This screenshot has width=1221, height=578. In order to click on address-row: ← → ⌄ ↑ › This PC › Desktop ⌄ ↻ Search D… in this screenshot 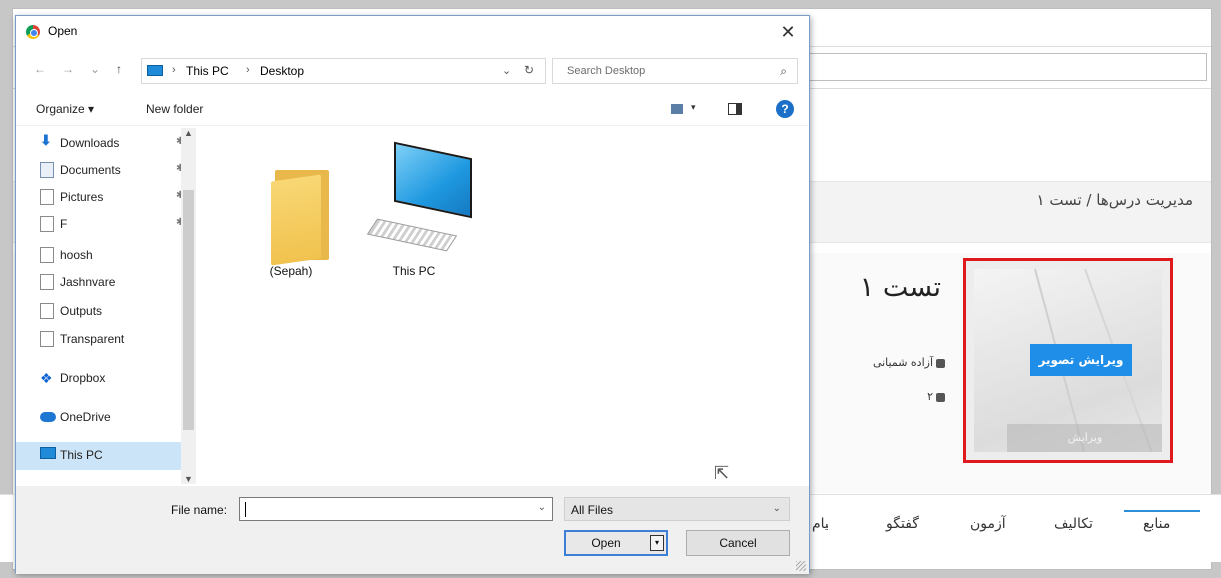, I will do `click(412, 71)`.